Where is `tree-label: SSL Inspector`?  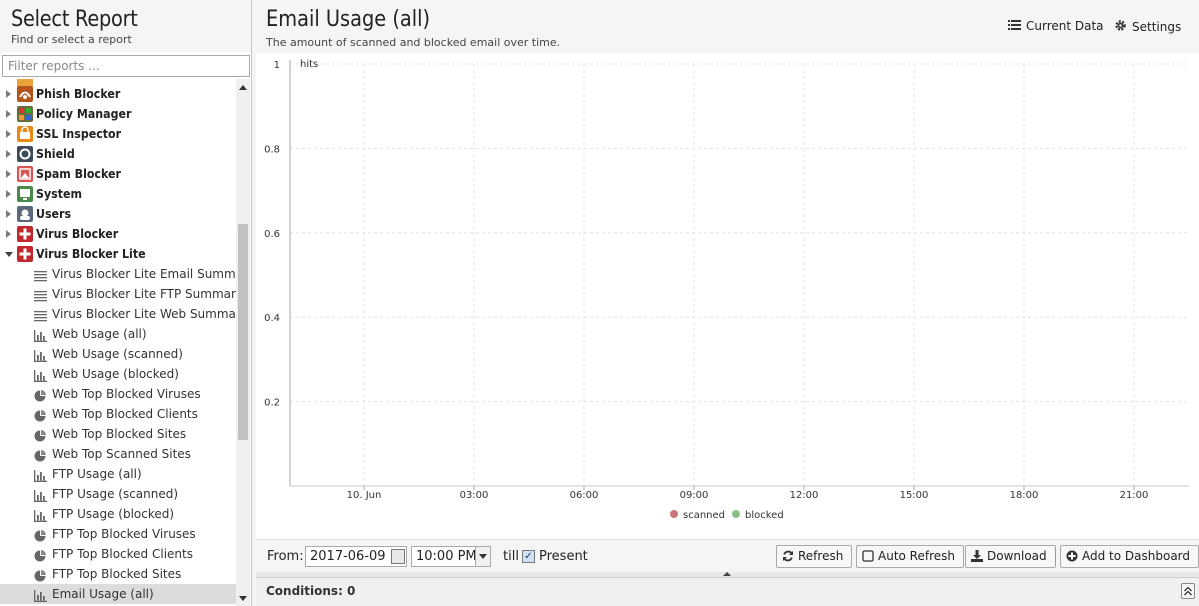
tree-label: SSL Inspector is located at coordinates (79, 134).